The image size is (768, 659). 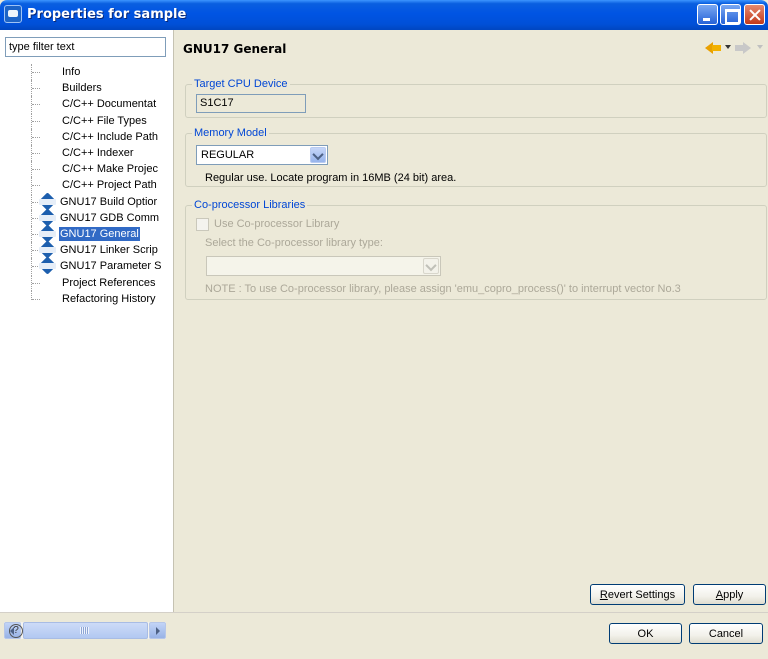 What do you see at coordinates (384, 15) in the screenshot?
I see `title-bar: Properties for sample` at bounding box center [384, 15].